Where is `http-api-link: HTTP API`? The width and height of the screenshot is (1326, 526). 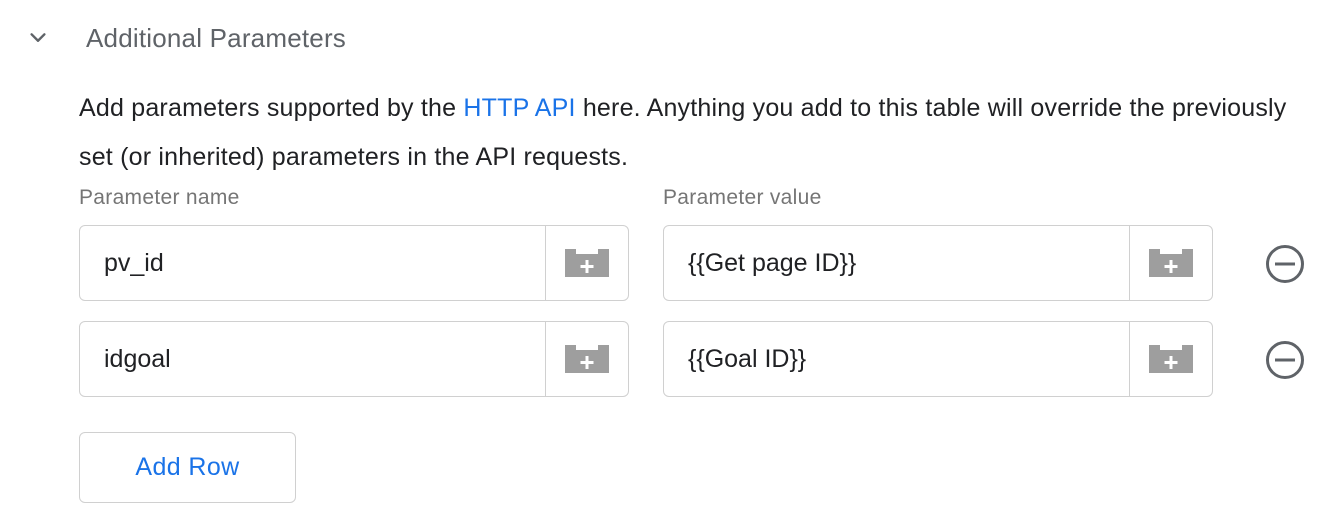
http-api-link: HTTP API is located at coordinates (519, 108).